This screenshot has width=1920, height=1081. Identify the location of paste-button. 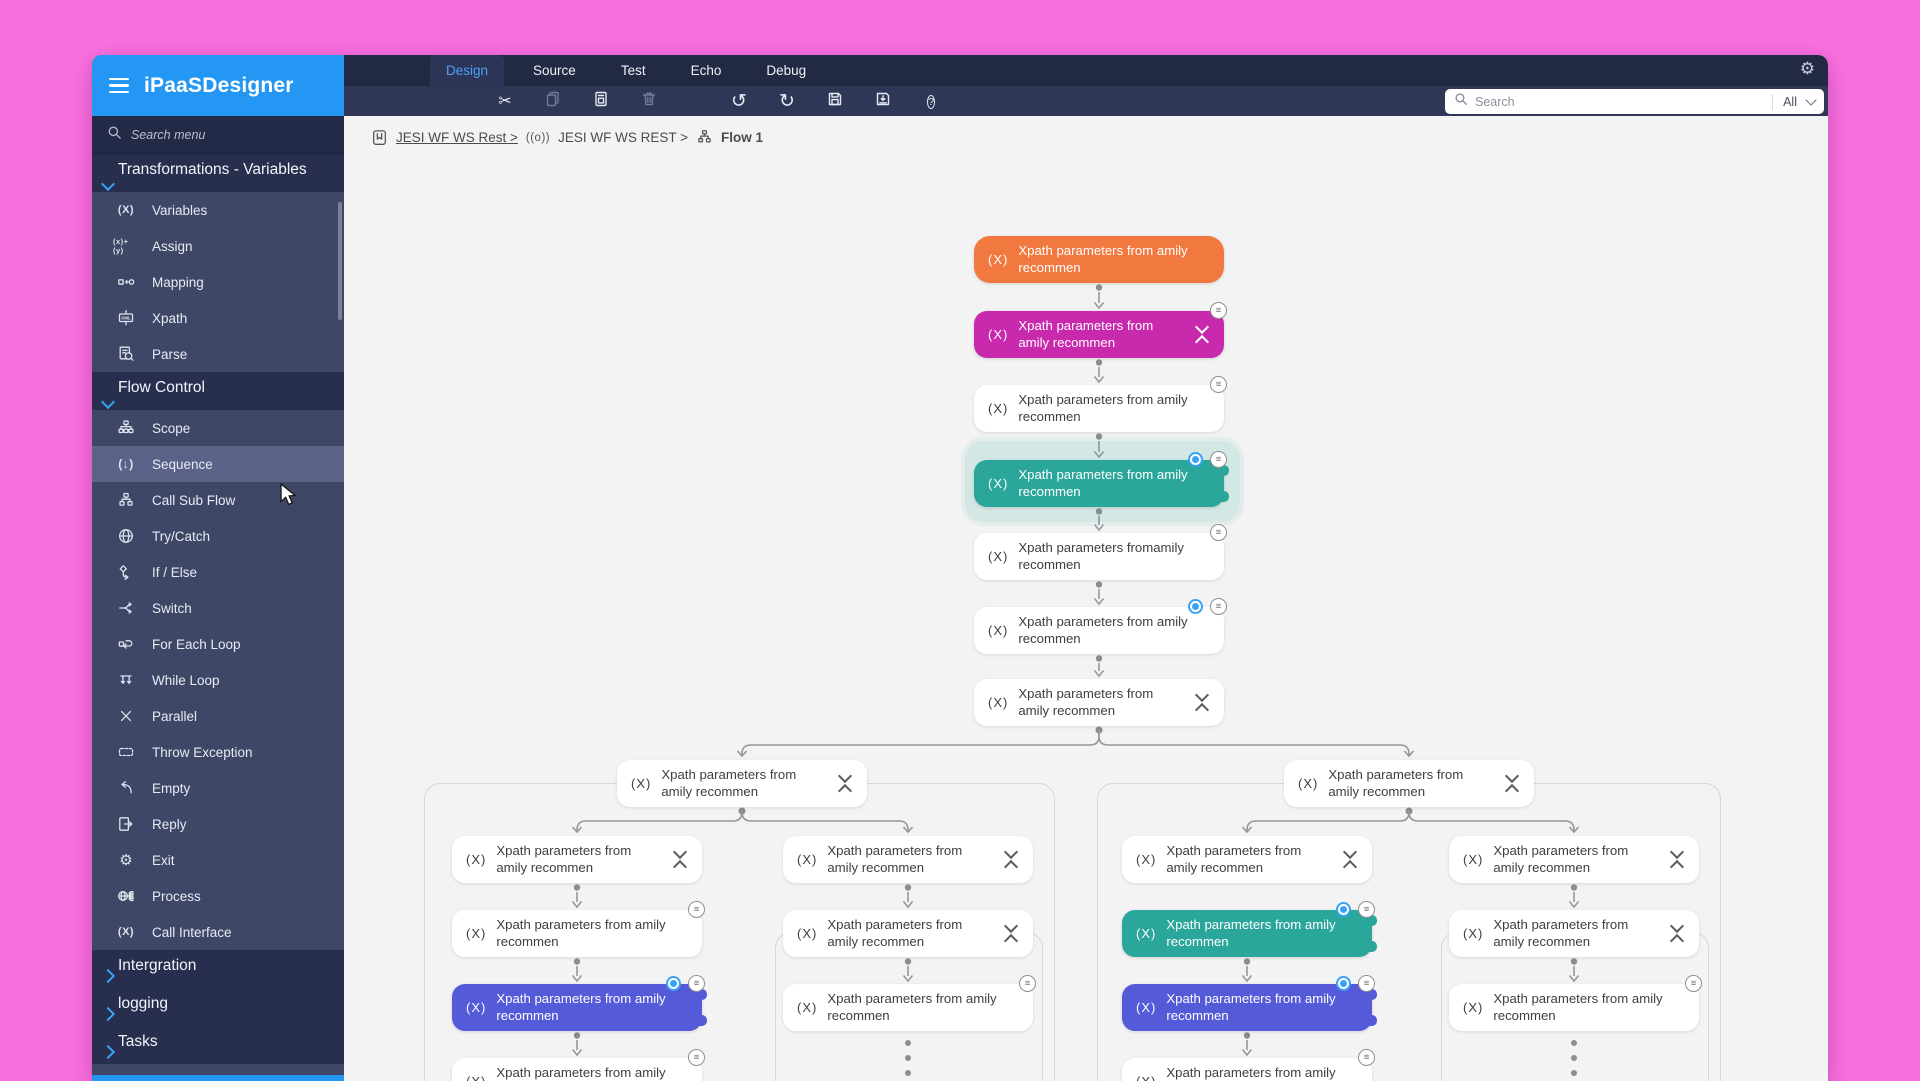
(601, 101).